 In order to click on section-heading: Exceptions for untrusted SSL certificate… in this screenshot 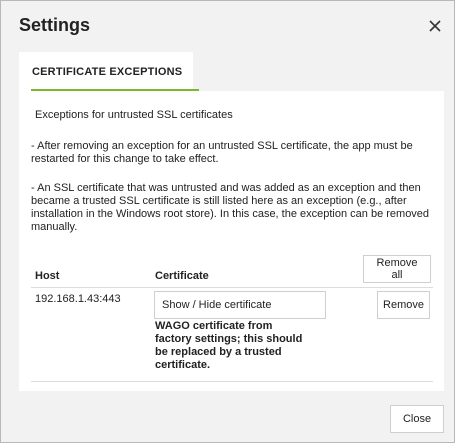, I will do `click(134, 115)`.